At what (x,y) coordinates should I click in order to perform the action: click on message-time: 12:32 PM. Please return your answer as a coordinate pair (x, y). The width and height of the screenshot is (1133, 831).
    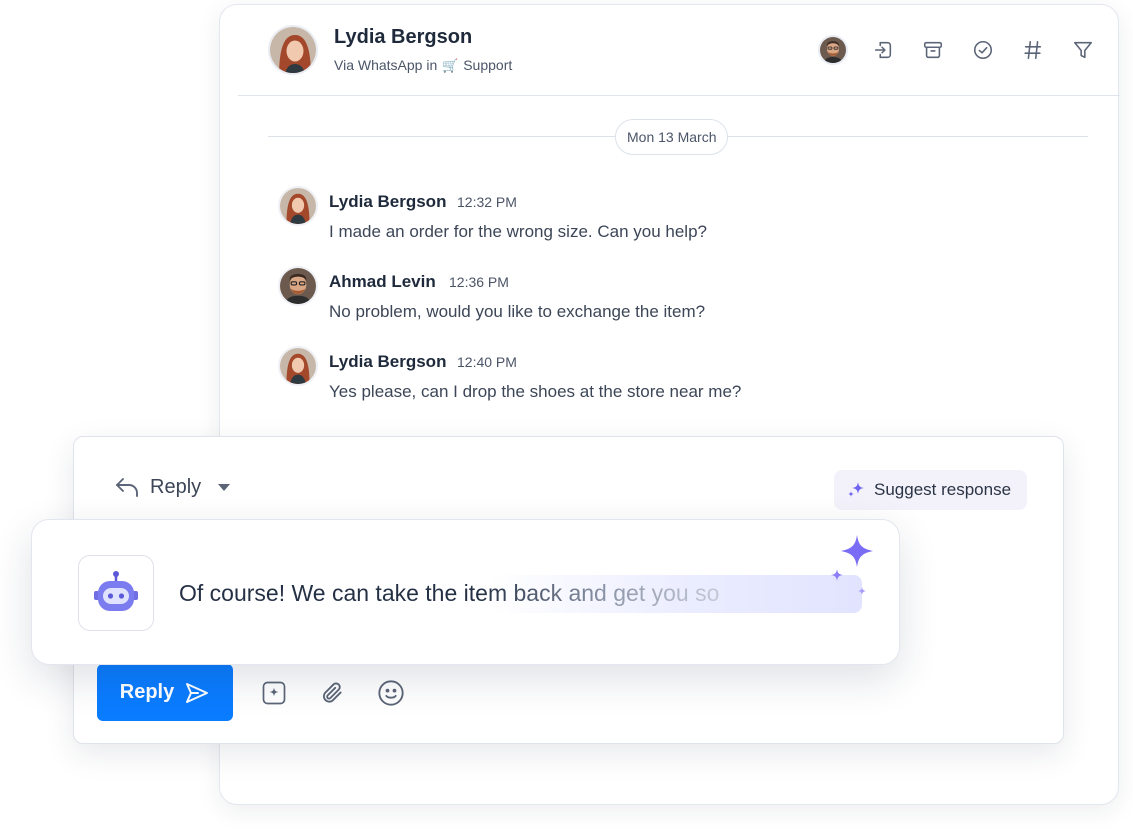
    Looking at the image, I should click on (487, 202).